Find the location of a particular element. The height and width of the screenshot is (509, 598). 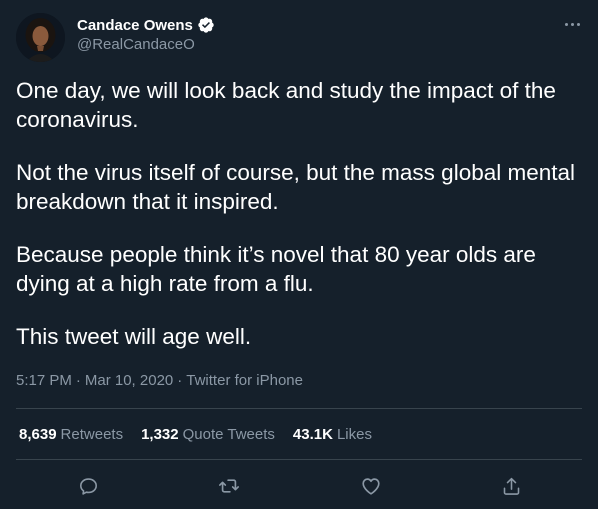

share-button is located at coordinates (511, 486).